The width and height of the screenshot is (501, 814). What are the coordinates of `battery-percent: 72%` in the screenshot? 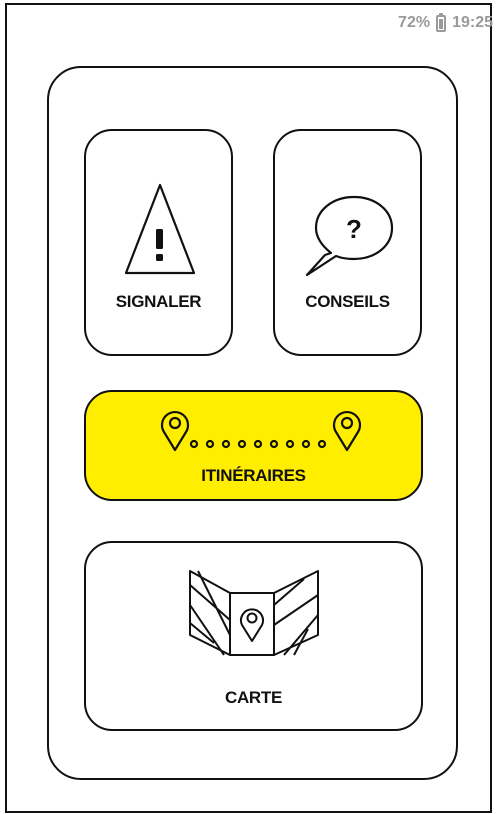 It's located at (414, 22).